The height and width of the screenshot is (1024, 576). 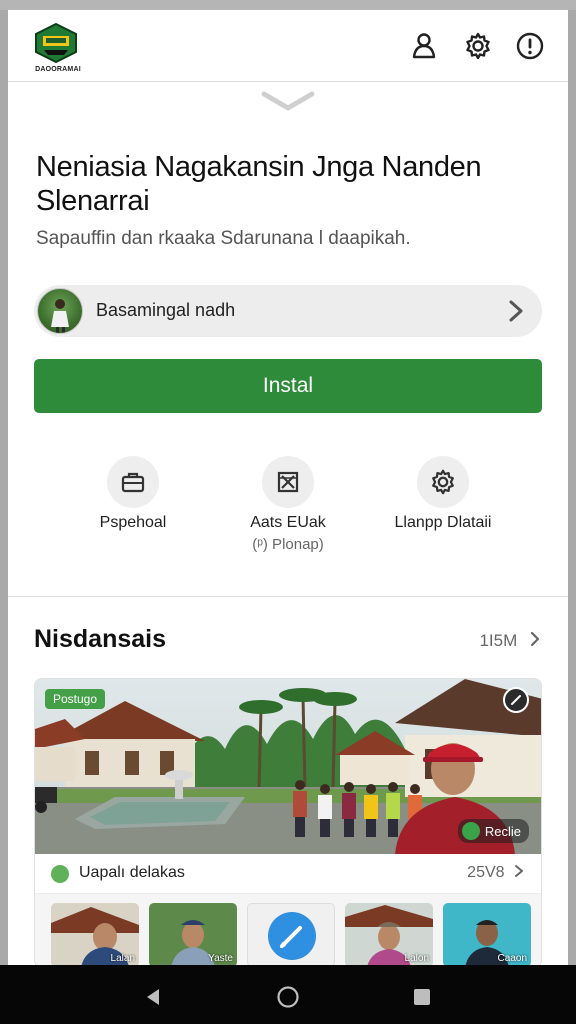 I want to click on install-button: Instal, so click(x=288, y=386).